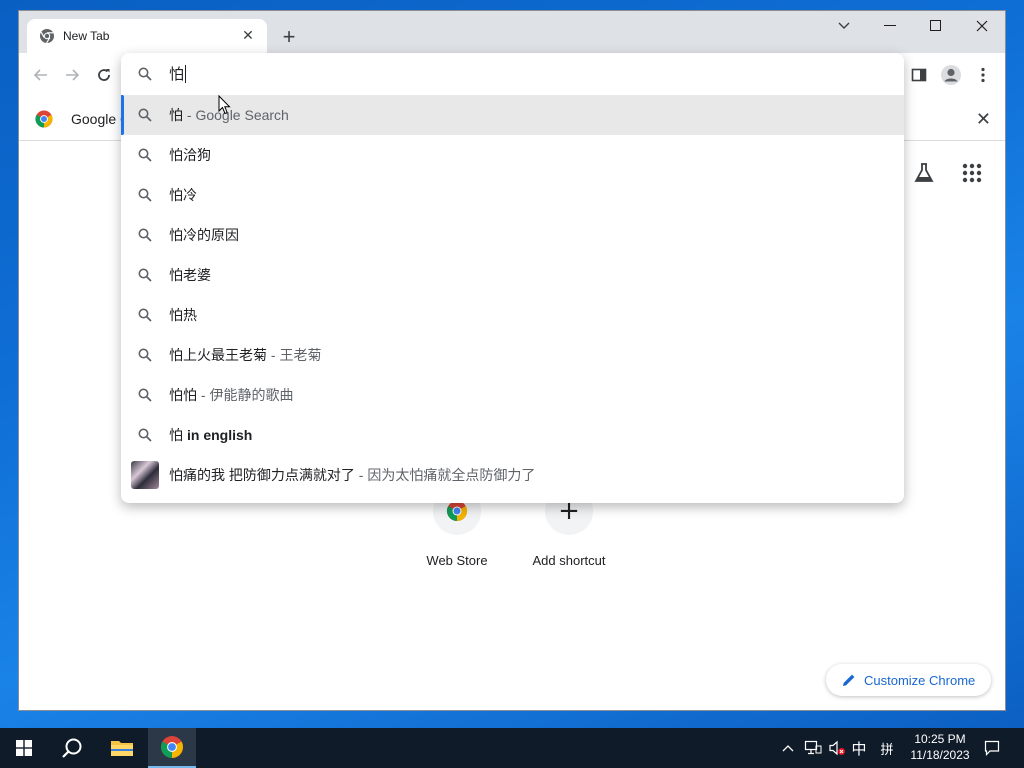 This screenshot has height=768, width=1024. I want to click on side-panel-icon, so click(919, 75).